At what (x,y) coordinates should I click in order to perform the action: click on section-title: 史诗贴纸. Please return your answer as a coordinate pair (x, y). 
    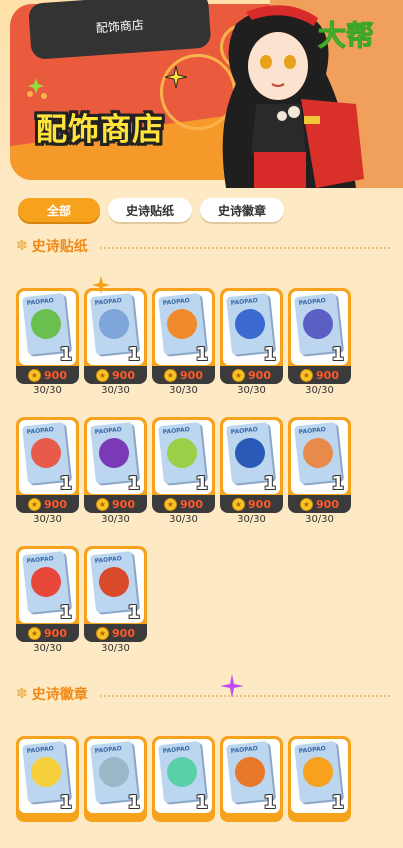
    Looking at the image, I should click on (59, 247).